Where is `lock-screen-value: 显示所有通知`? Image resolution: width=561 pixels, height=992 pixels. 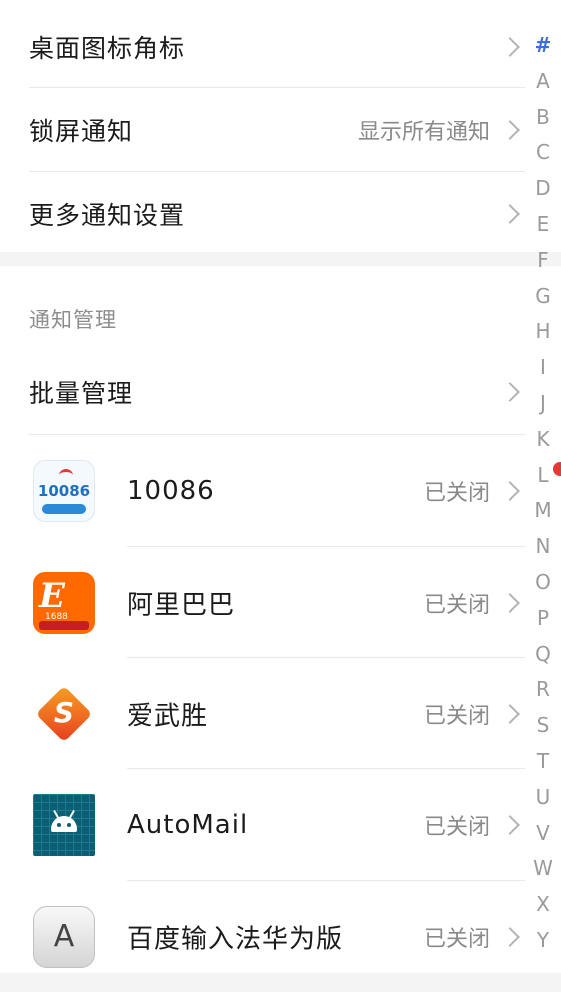 lock-screen-value: 显示所有通知 is located at coordinates (423, 132).